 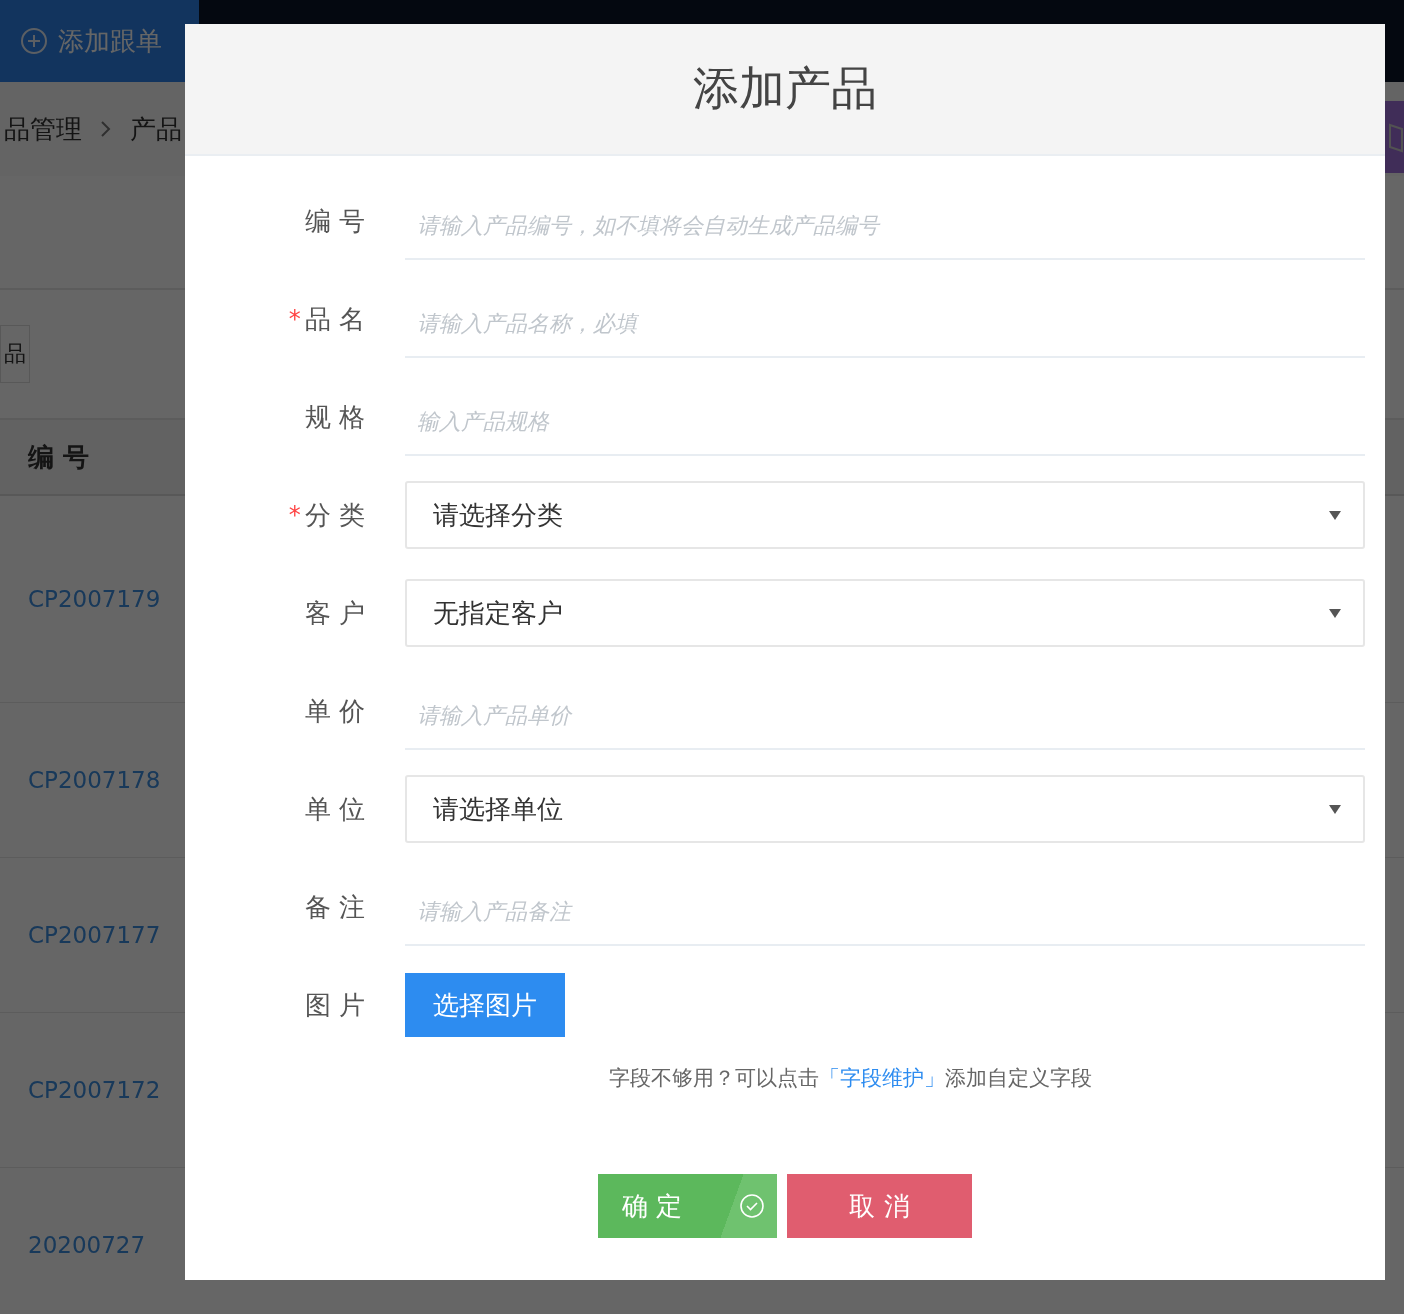 What do you see at coordinates (87, 1245) in the screenshot?
I see `table-cell: 20200727` at bounding box center [87, 1245].